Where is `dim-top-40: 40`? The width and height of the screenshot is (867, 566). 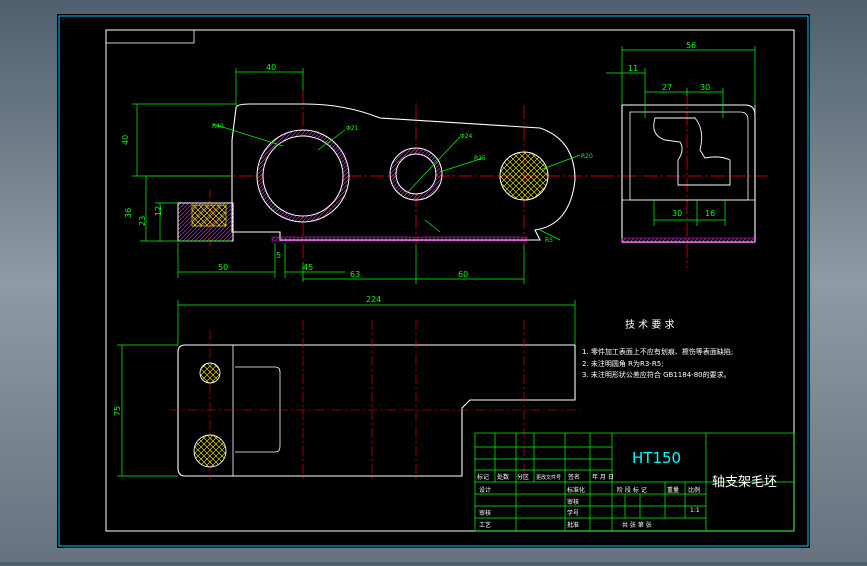
dim-top-40: 40 is located at coordinates (271, 67).